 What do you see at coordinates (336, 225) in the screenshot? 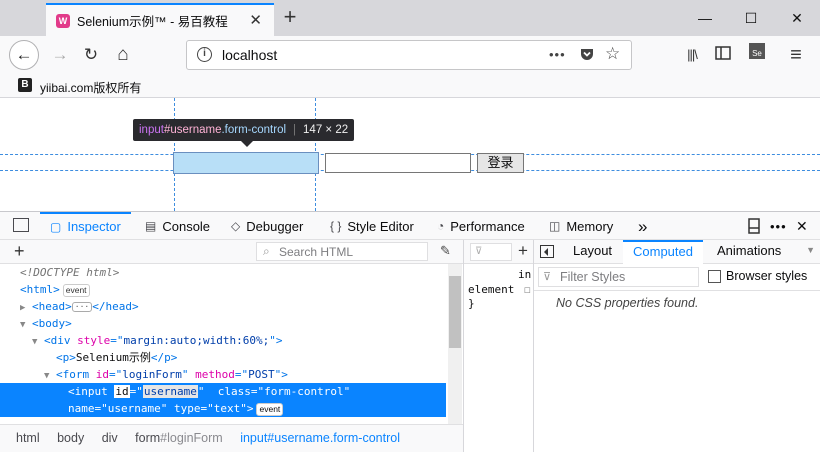
I see `style-editor-icon: { }` at bounding box center [336, 225].